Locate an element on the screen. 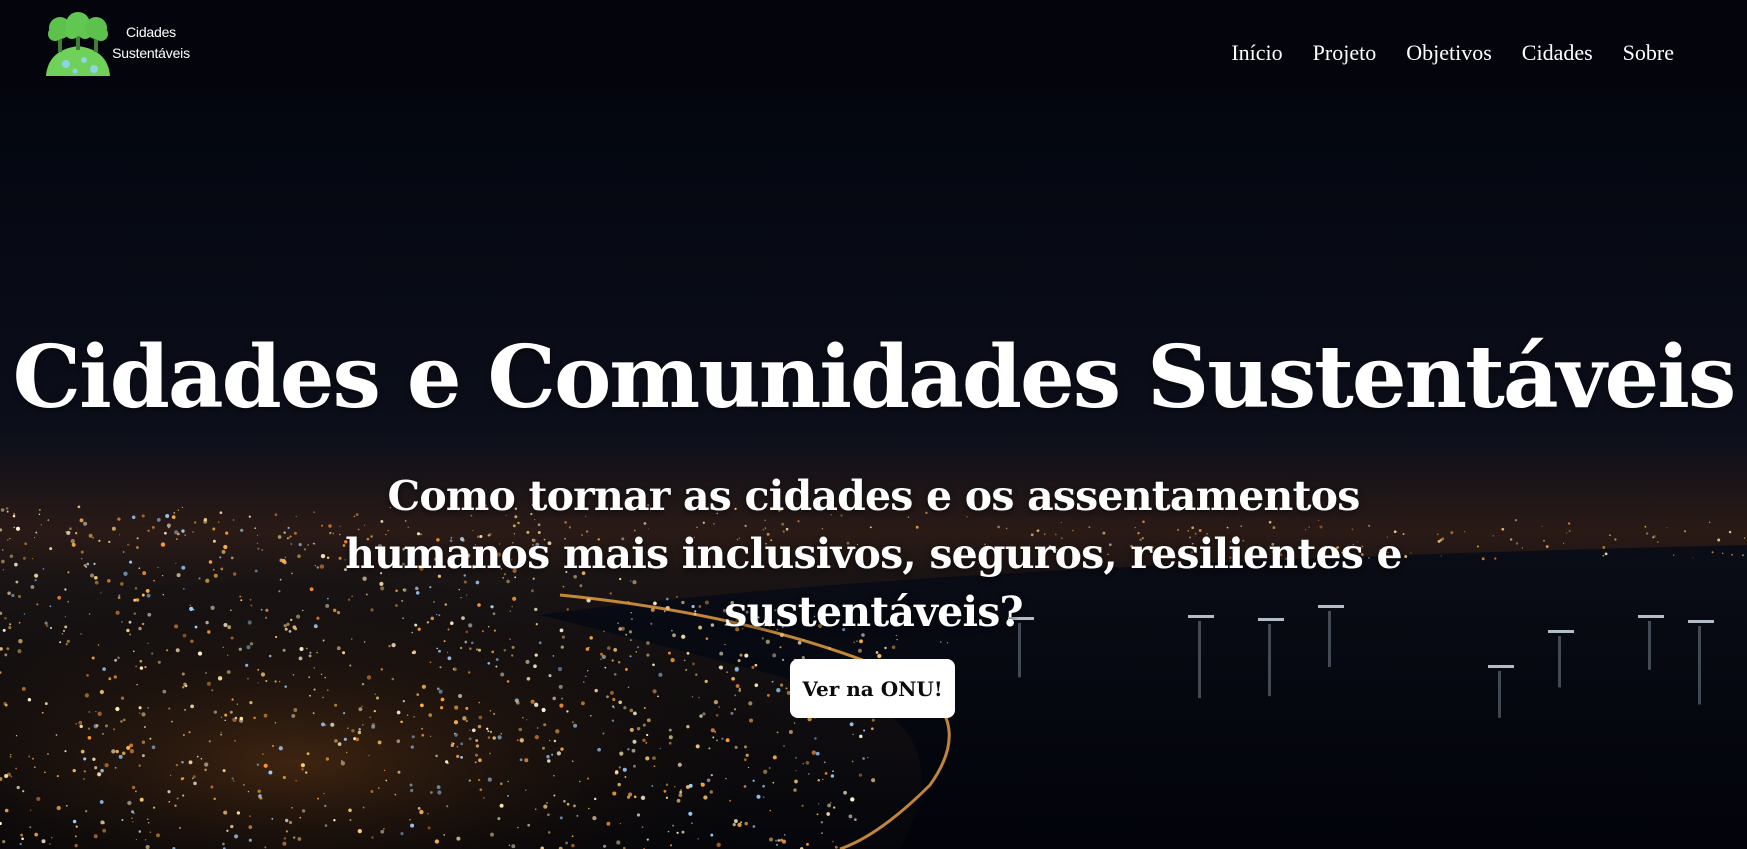  nav-link-objetivos: Objetivos is located at coordinates (1449, 53).